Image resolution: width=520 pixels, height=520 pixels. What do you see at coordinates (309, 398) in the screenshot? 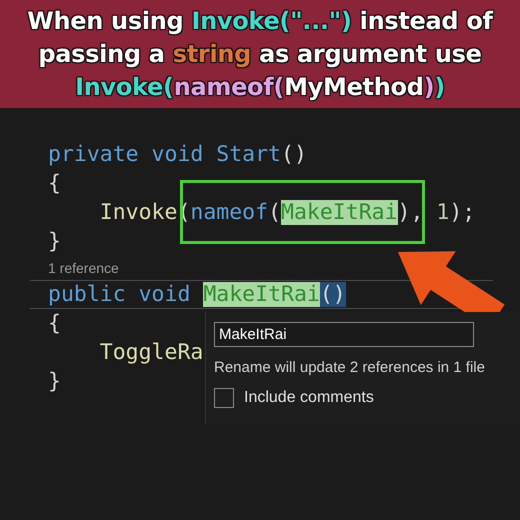
I see `checkbox-label: Include comments` at bounding box center [309, 398].